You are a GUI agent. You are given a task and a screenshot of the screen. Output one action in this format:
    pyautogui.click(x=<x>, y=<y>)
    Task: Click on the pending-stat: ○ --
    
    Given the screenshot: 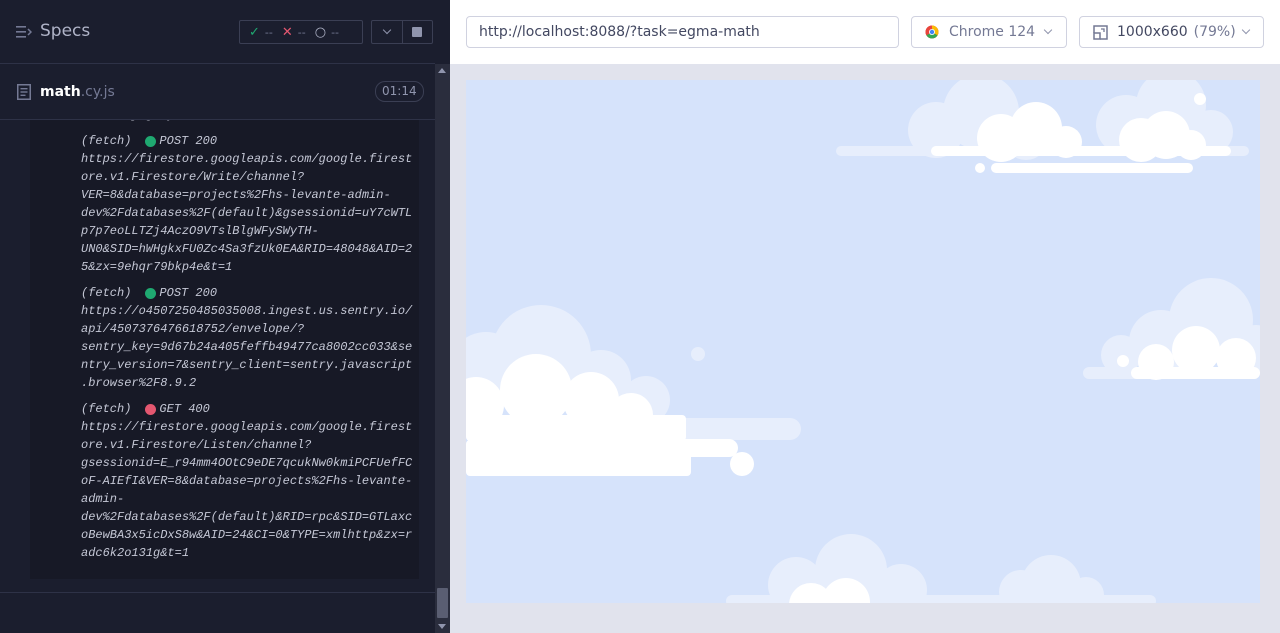 What is the action you would take?
    pyautogui.click(x=327, y=32)
    